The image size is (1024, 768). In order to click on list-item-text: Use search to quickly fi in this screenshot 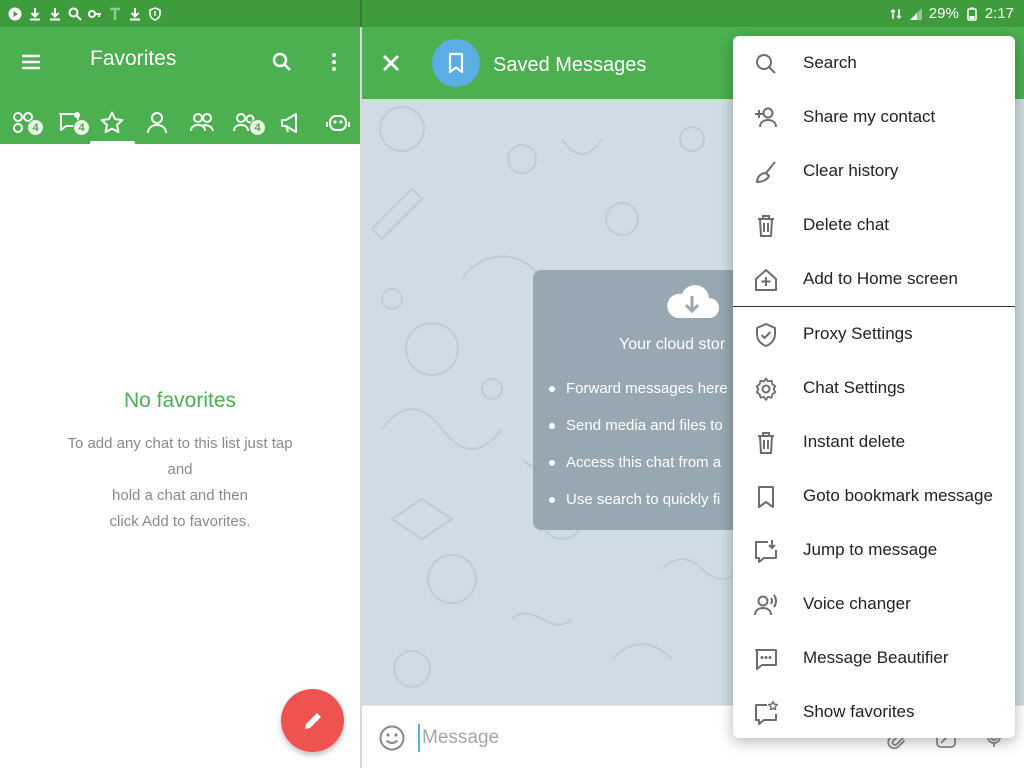, I will do `click(643, 499)`.